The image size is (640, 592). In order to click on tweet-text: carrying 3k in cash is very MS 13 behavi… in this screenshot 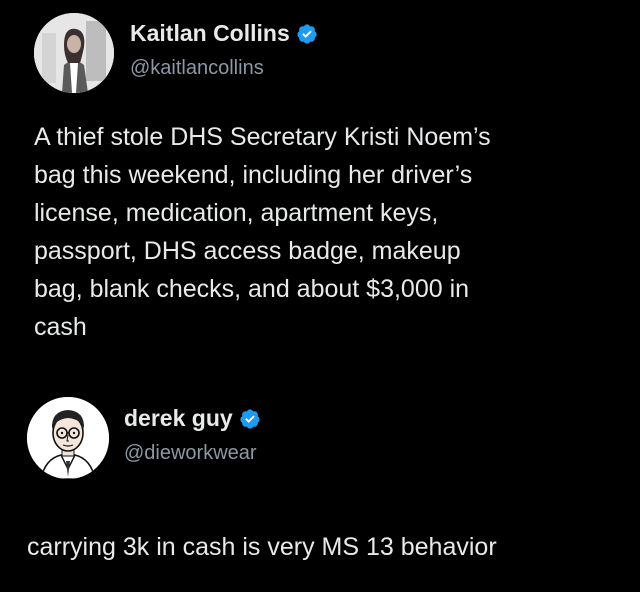, I will do `click(327, 547)`.